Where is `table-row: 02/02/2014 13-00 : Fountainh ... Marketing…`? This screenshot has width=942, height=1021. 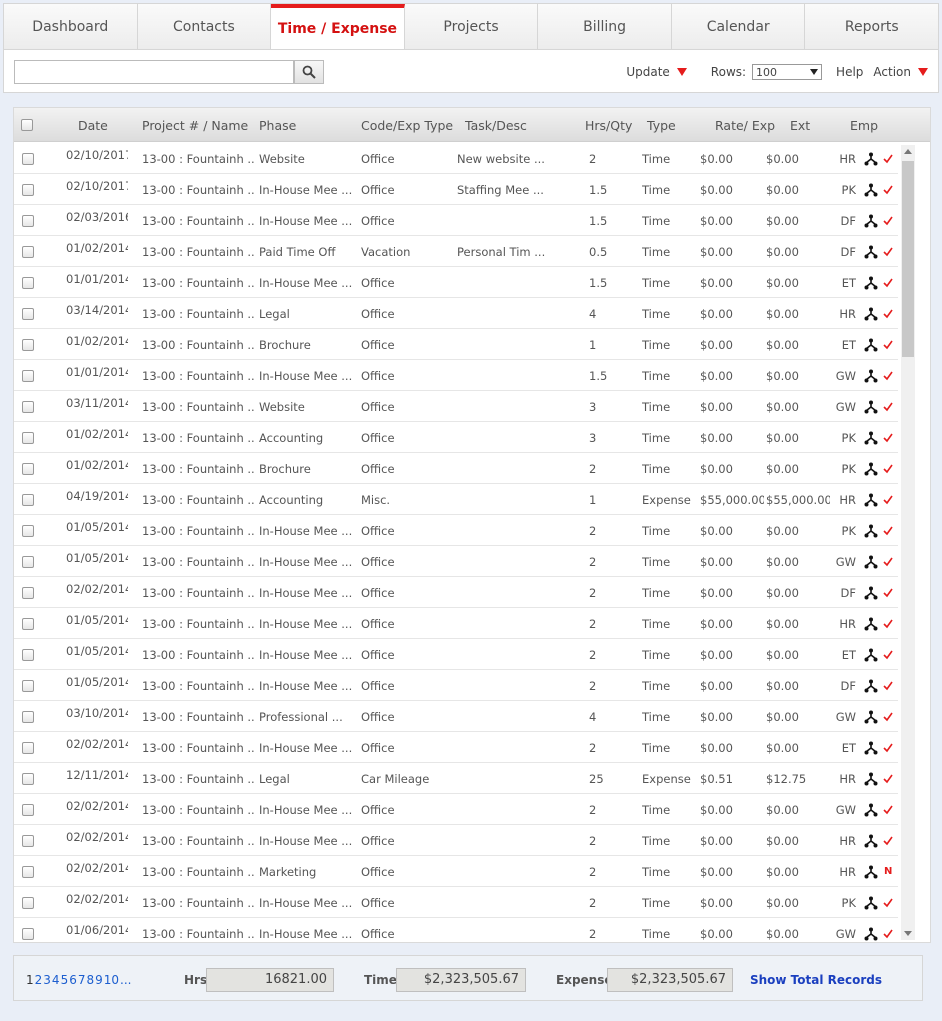 table-row: 02/02/2014 13-00 : Fountainh ... Marketing… is located at coordinates (456, 871).